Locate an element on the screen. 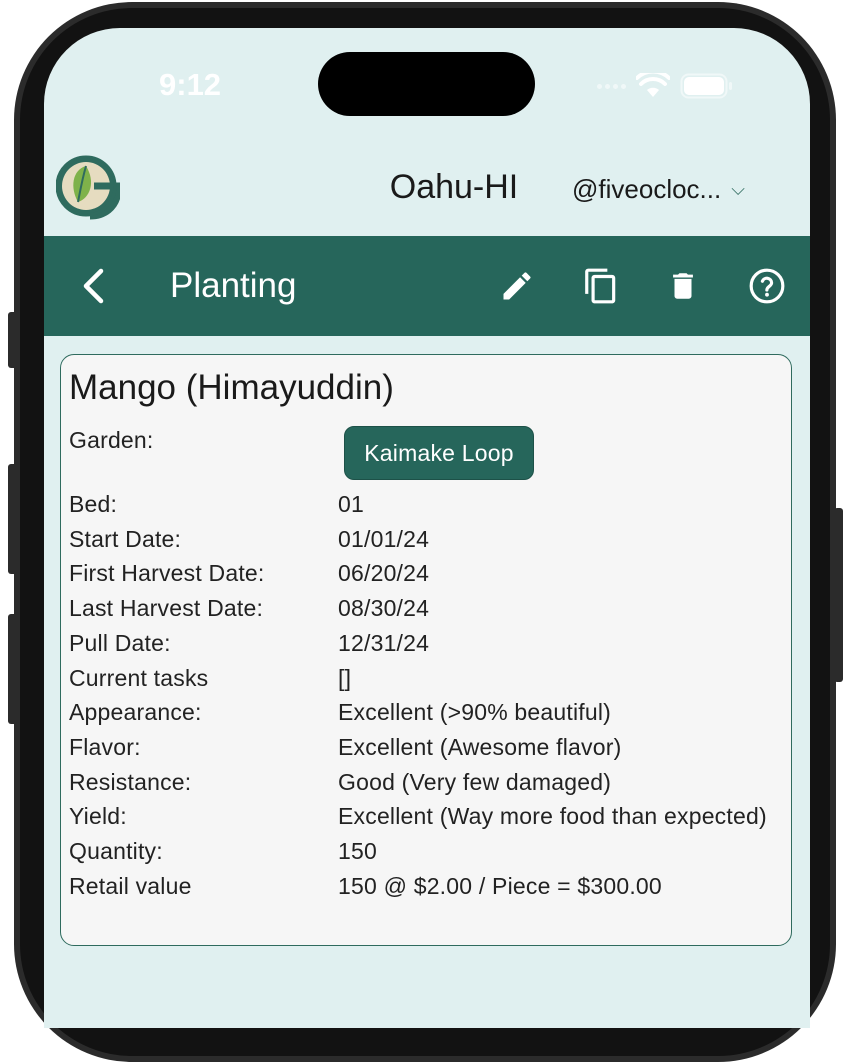  toolbar: Planting is located at coordinates (427, 286).